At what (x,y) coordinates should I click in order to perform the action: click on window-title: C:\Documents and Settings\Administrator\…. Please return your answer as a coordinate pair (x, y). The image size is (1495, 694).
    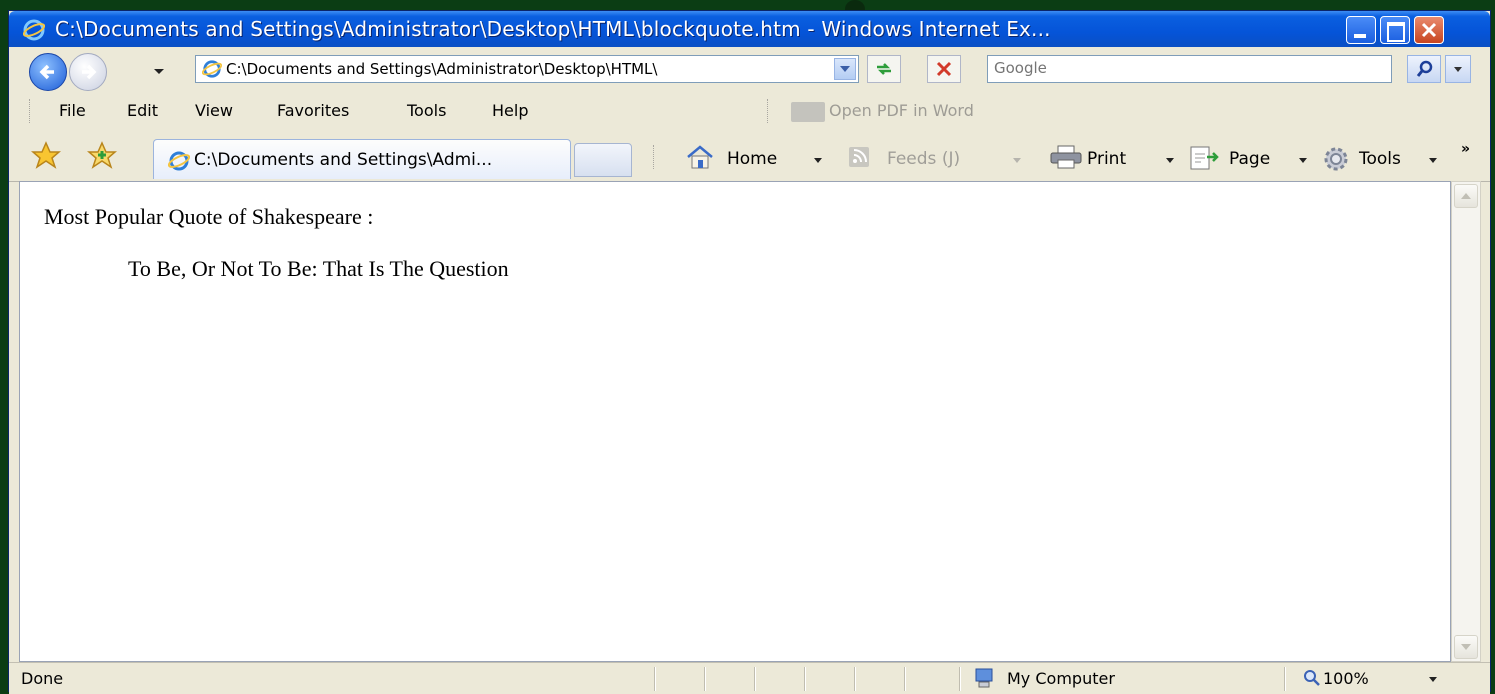
    Looking at the image, I should click on (553, 29).